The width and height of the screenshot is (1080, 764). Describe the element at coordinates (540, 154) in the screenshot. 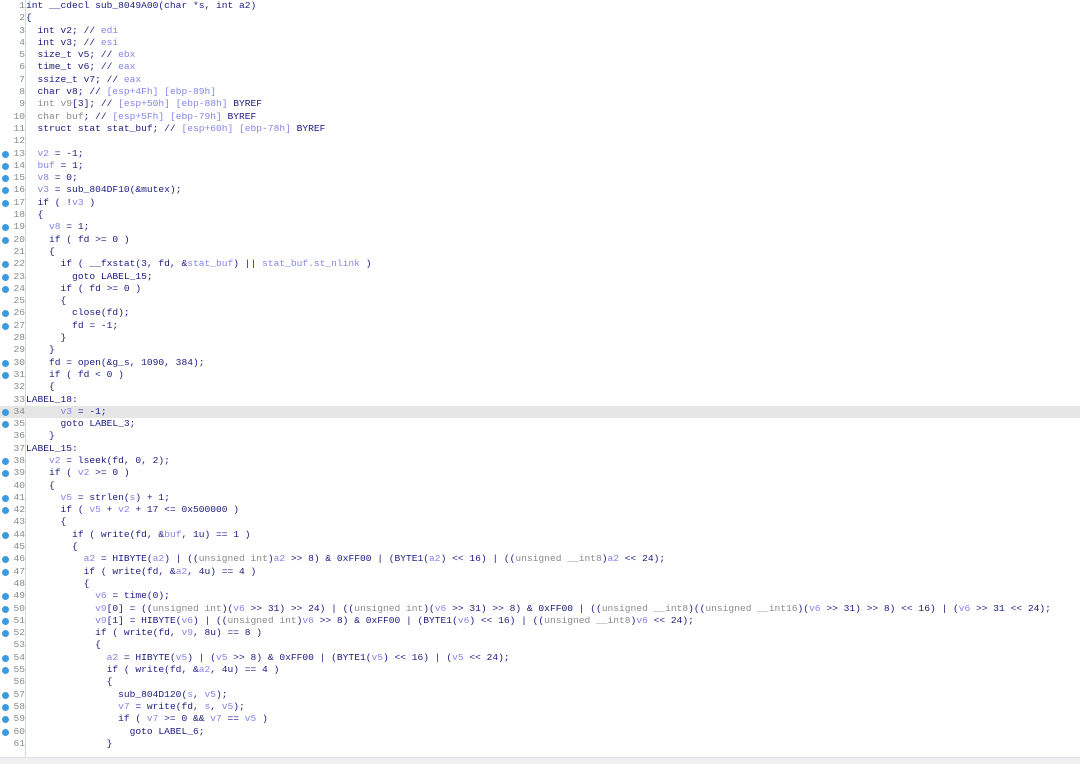

I see `code-line: 13 v2 = -1;` at that location.